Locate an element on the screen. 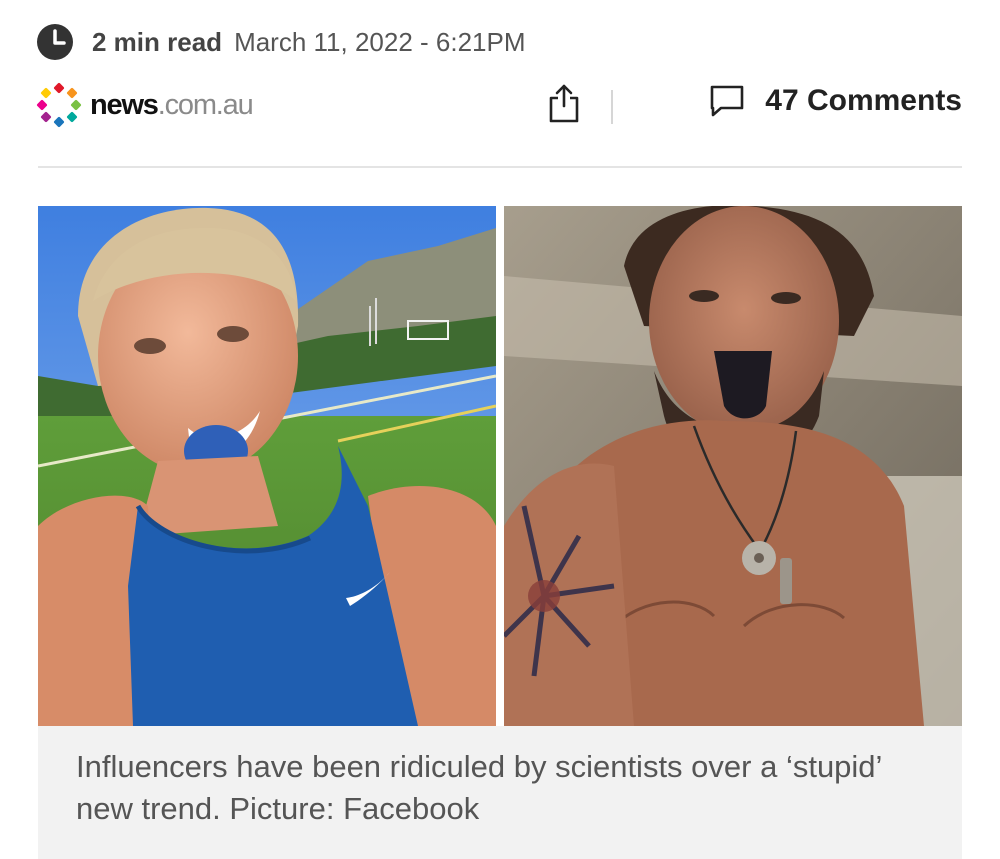 This screenshot has height=859, width=1000. clock-icon is located at coordinates (55, 42).